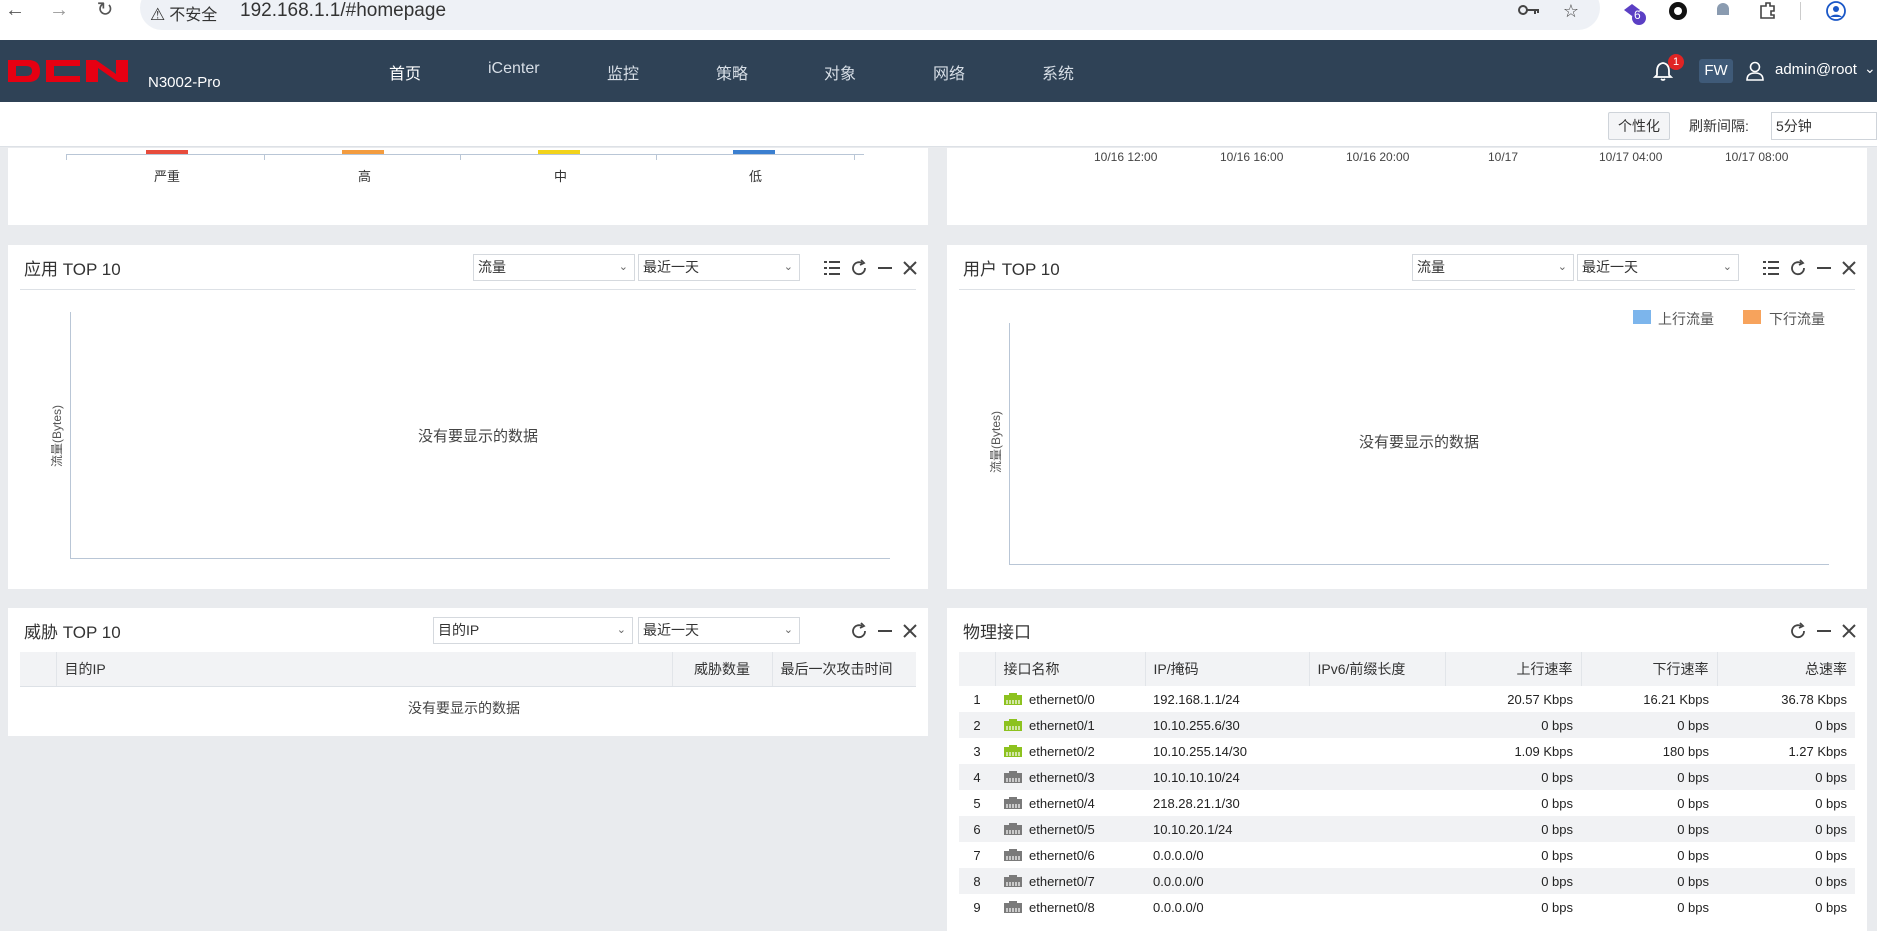 The width and height of the screenshot is (1877, 931). I want to click on ip-cell: 10.10.255.6/30, so click(1227, 725).